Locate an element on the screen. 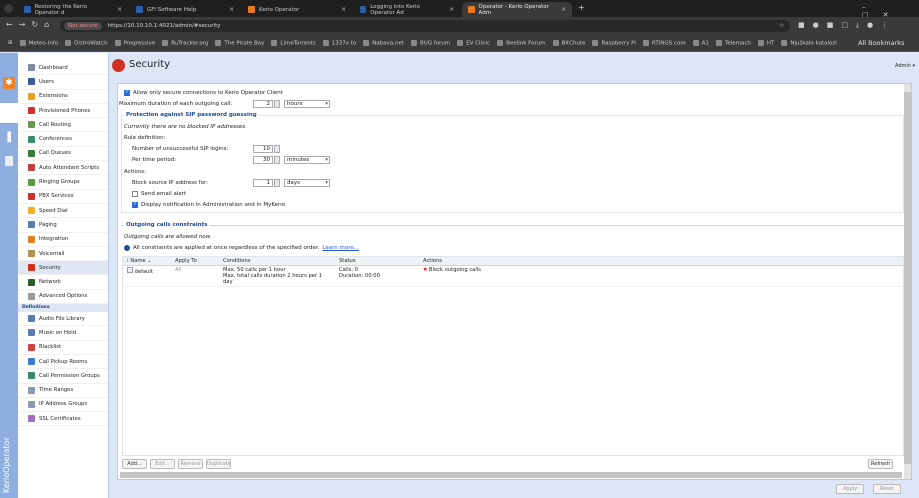 The width and height of the screenshot is (919, 498). browser-tab: GFI Software Help ✕ is located at coordinates (185, 9).